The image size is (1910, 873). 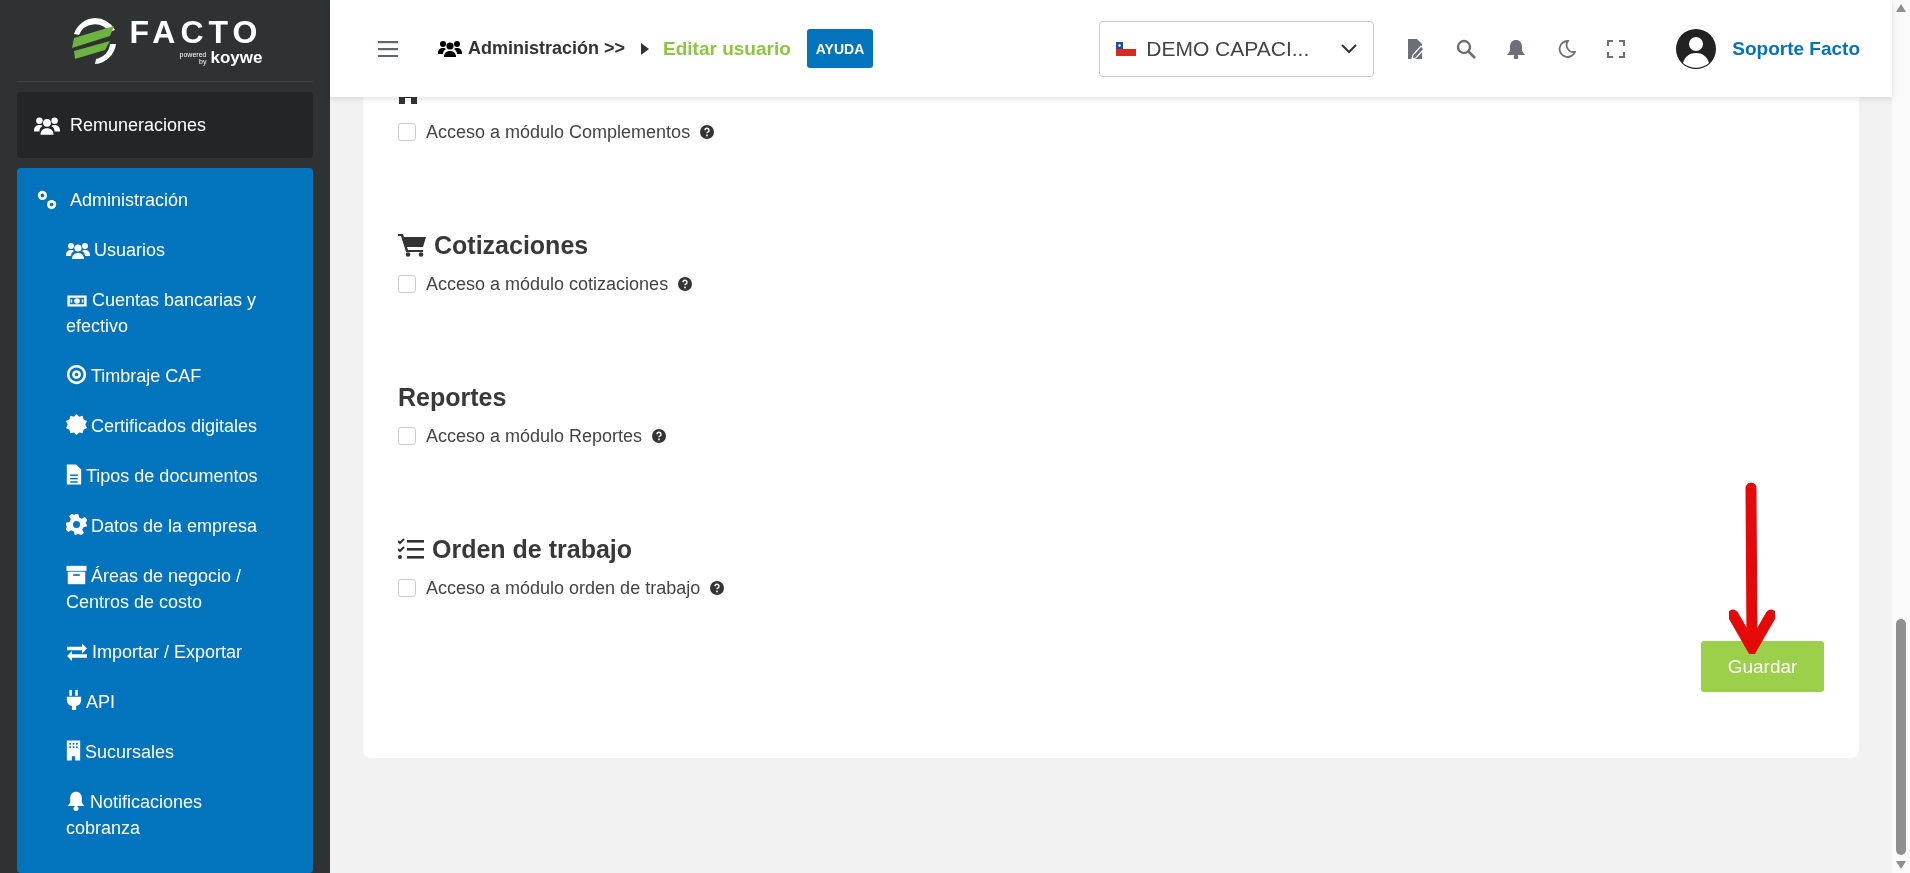 I want to click on scroll-up-icon, so click(x=1901, y=8).